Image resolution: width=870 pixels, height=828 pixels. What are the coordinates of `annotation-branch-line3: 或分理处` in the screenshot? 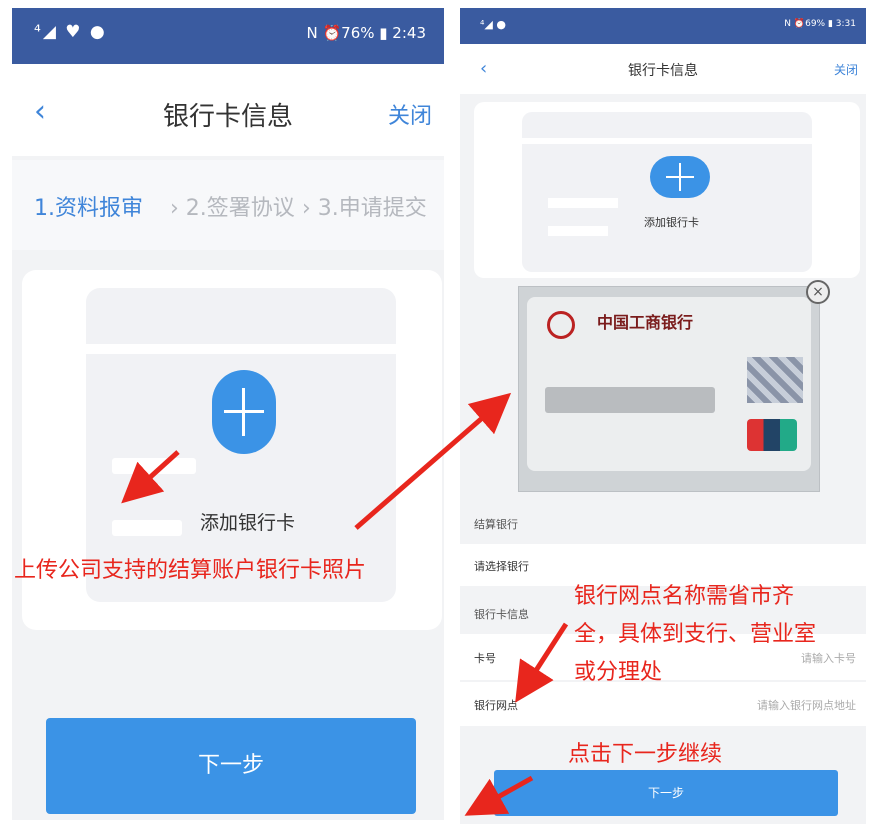 It's located at (618, 672).